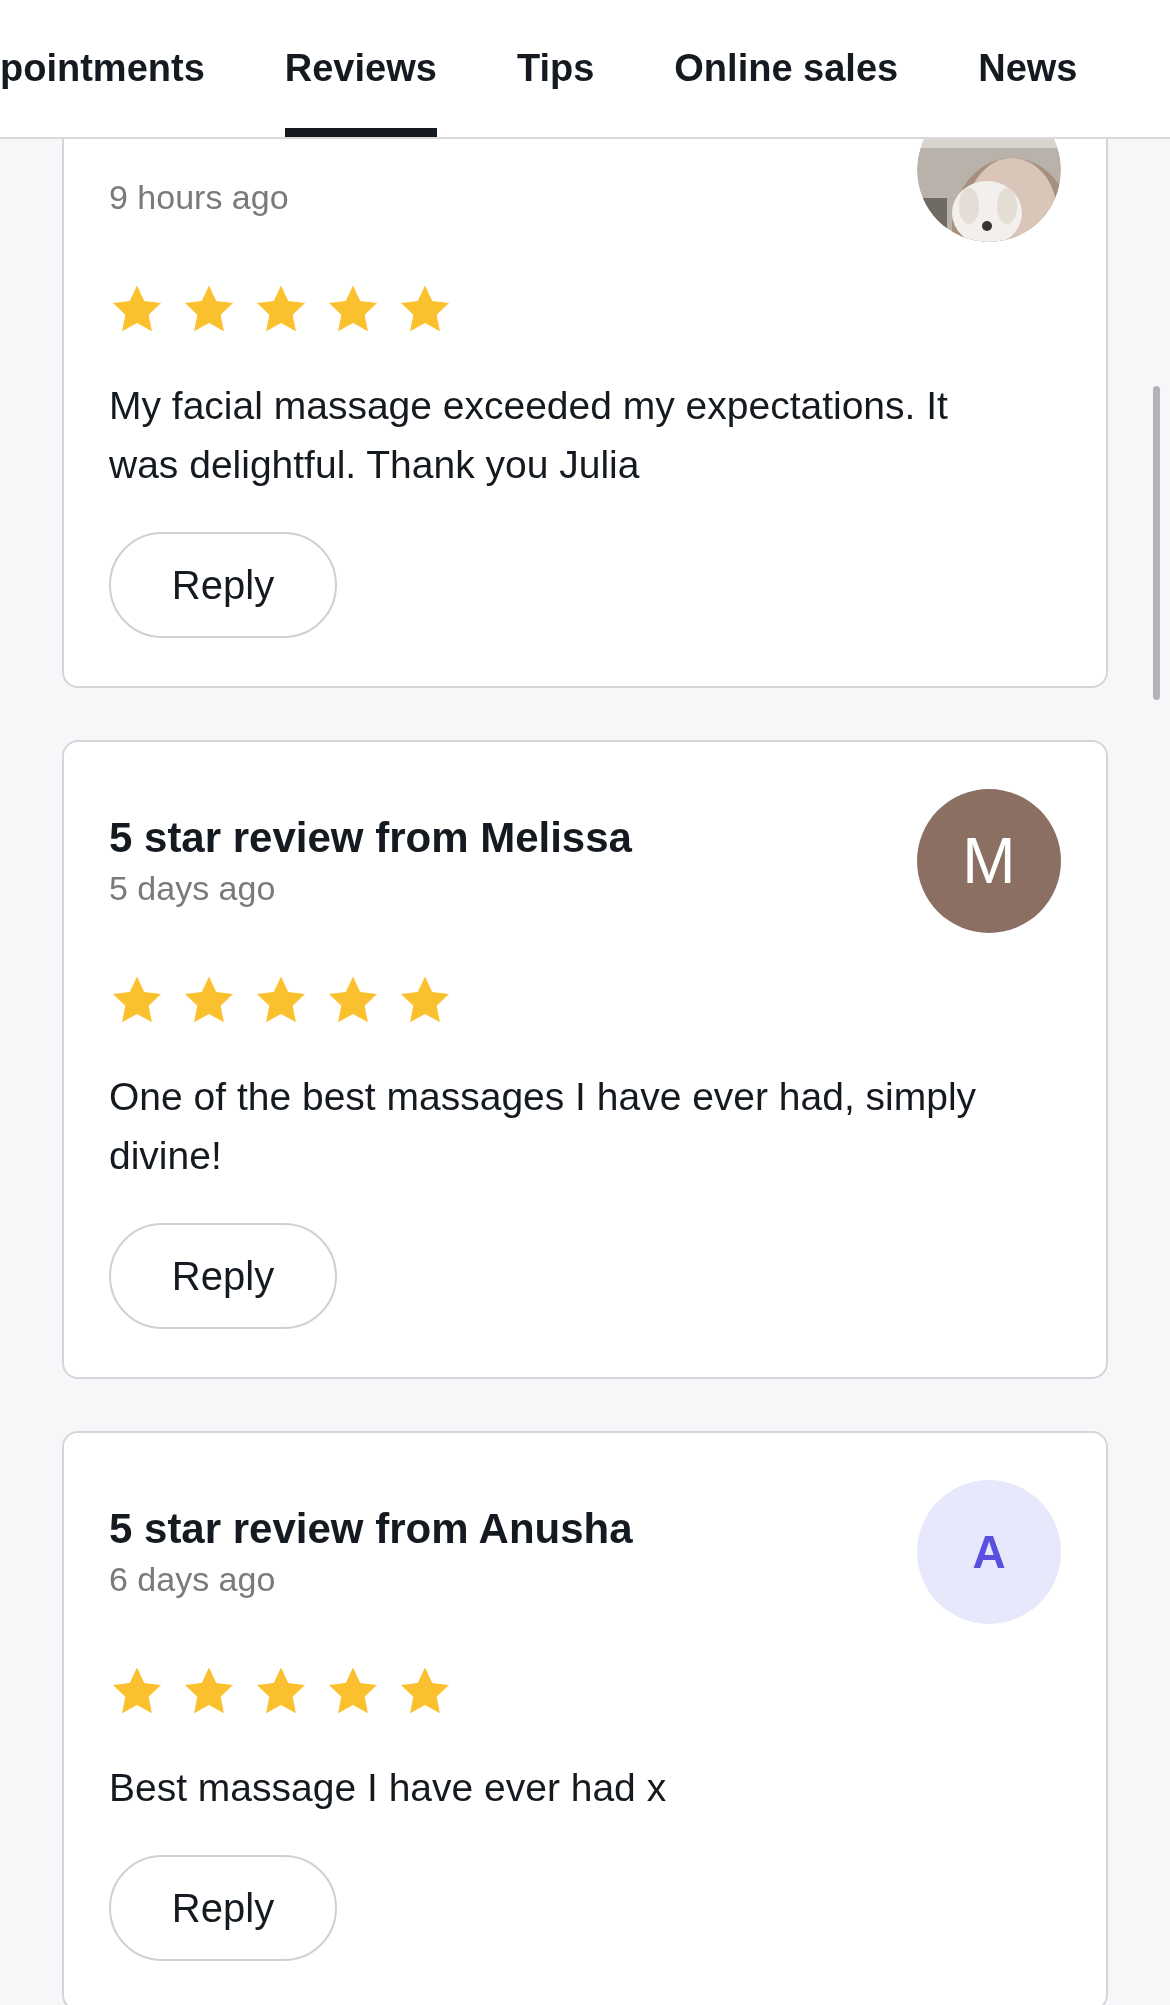 This screenshot has width=1170, height=2005. What do you see at coordinates (192, 888) in the screenshot?
I see `review-time: 5 days ago` at bounding box center [192, 888].